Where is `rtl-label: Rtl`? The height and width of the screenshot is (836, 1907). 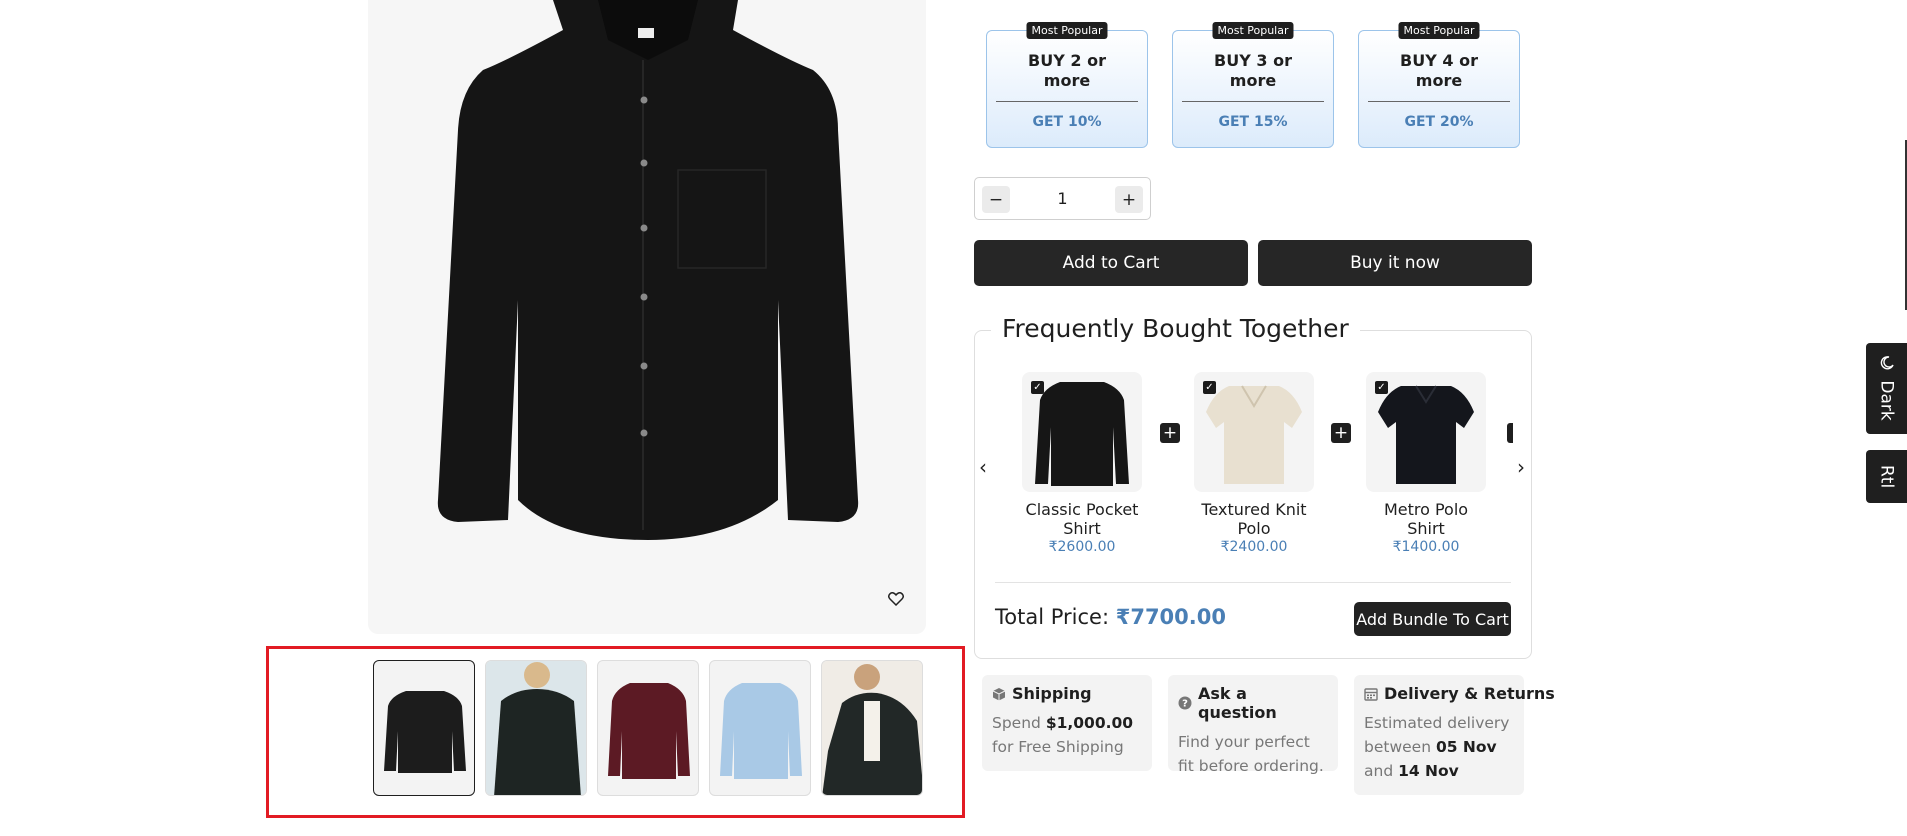
rtl-label: Rtl is located at coordinates (1886, 476).